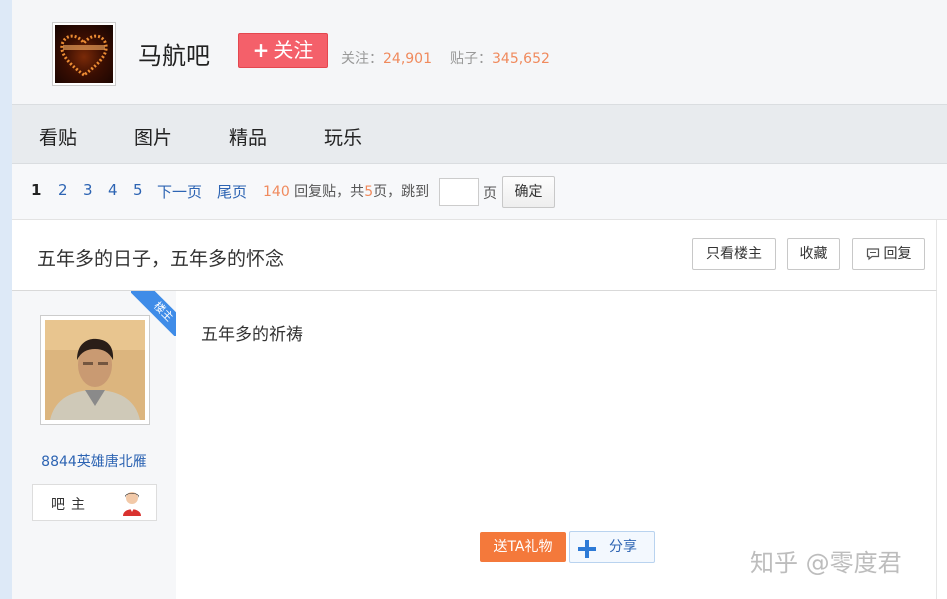  I want to click on pagination: 1 2 3 4 5 下一页 尾页 140 回复贴，共5页，跳到 页 确定, so click(479, 192).